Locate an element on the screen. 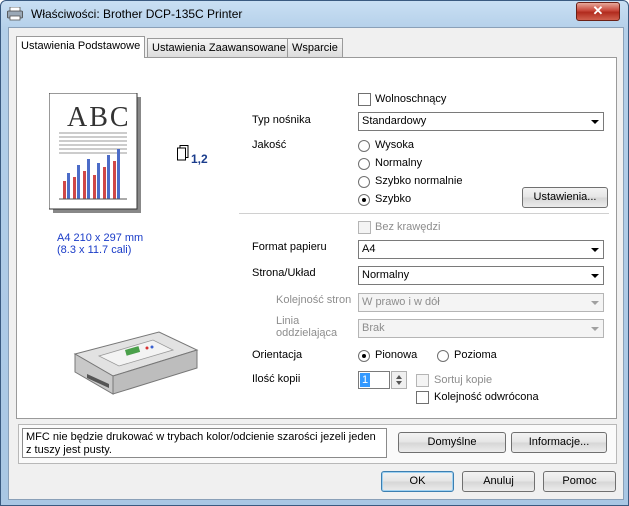 The height and width of the screenshot is (506, 629). close-button: ✕ is located at coordinates (598, 11).